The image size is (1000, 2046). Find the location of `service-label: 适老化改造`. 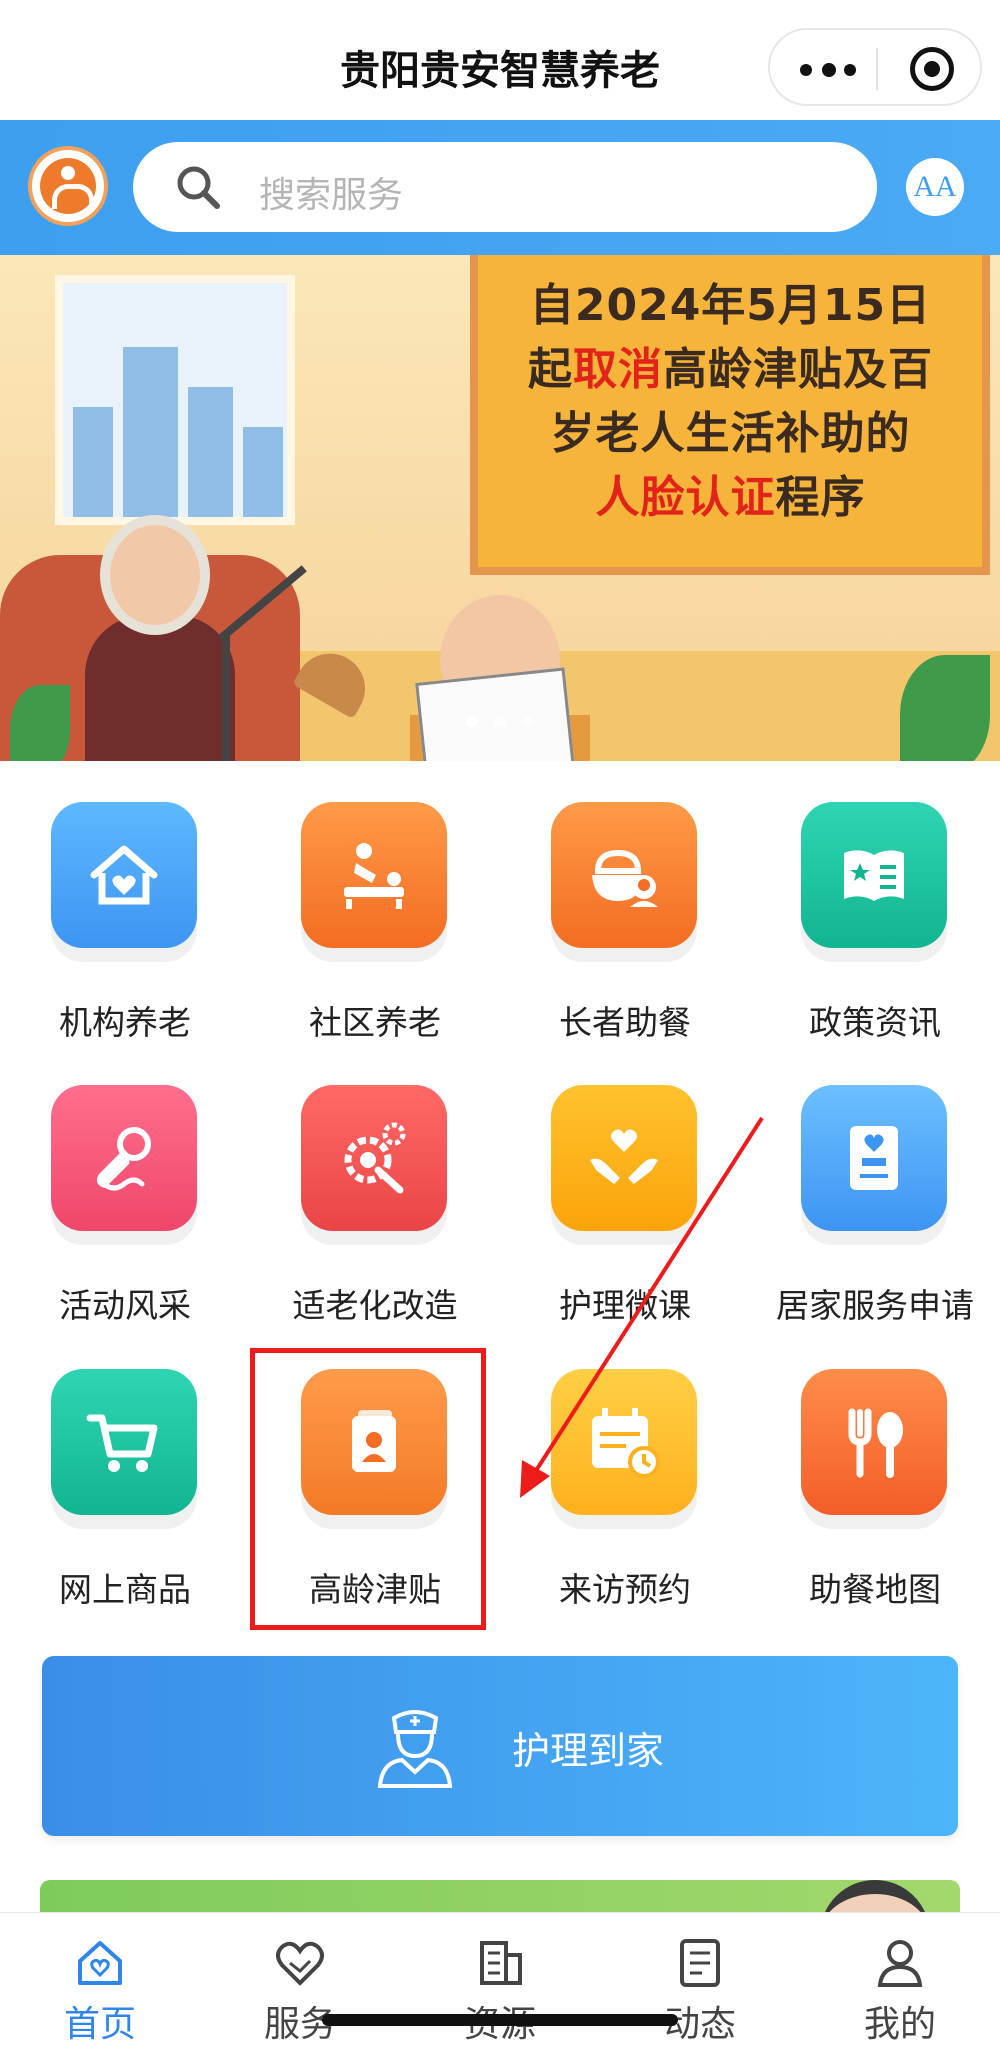

service-label: 适老化改造 is located at coordinates (375, 1305).